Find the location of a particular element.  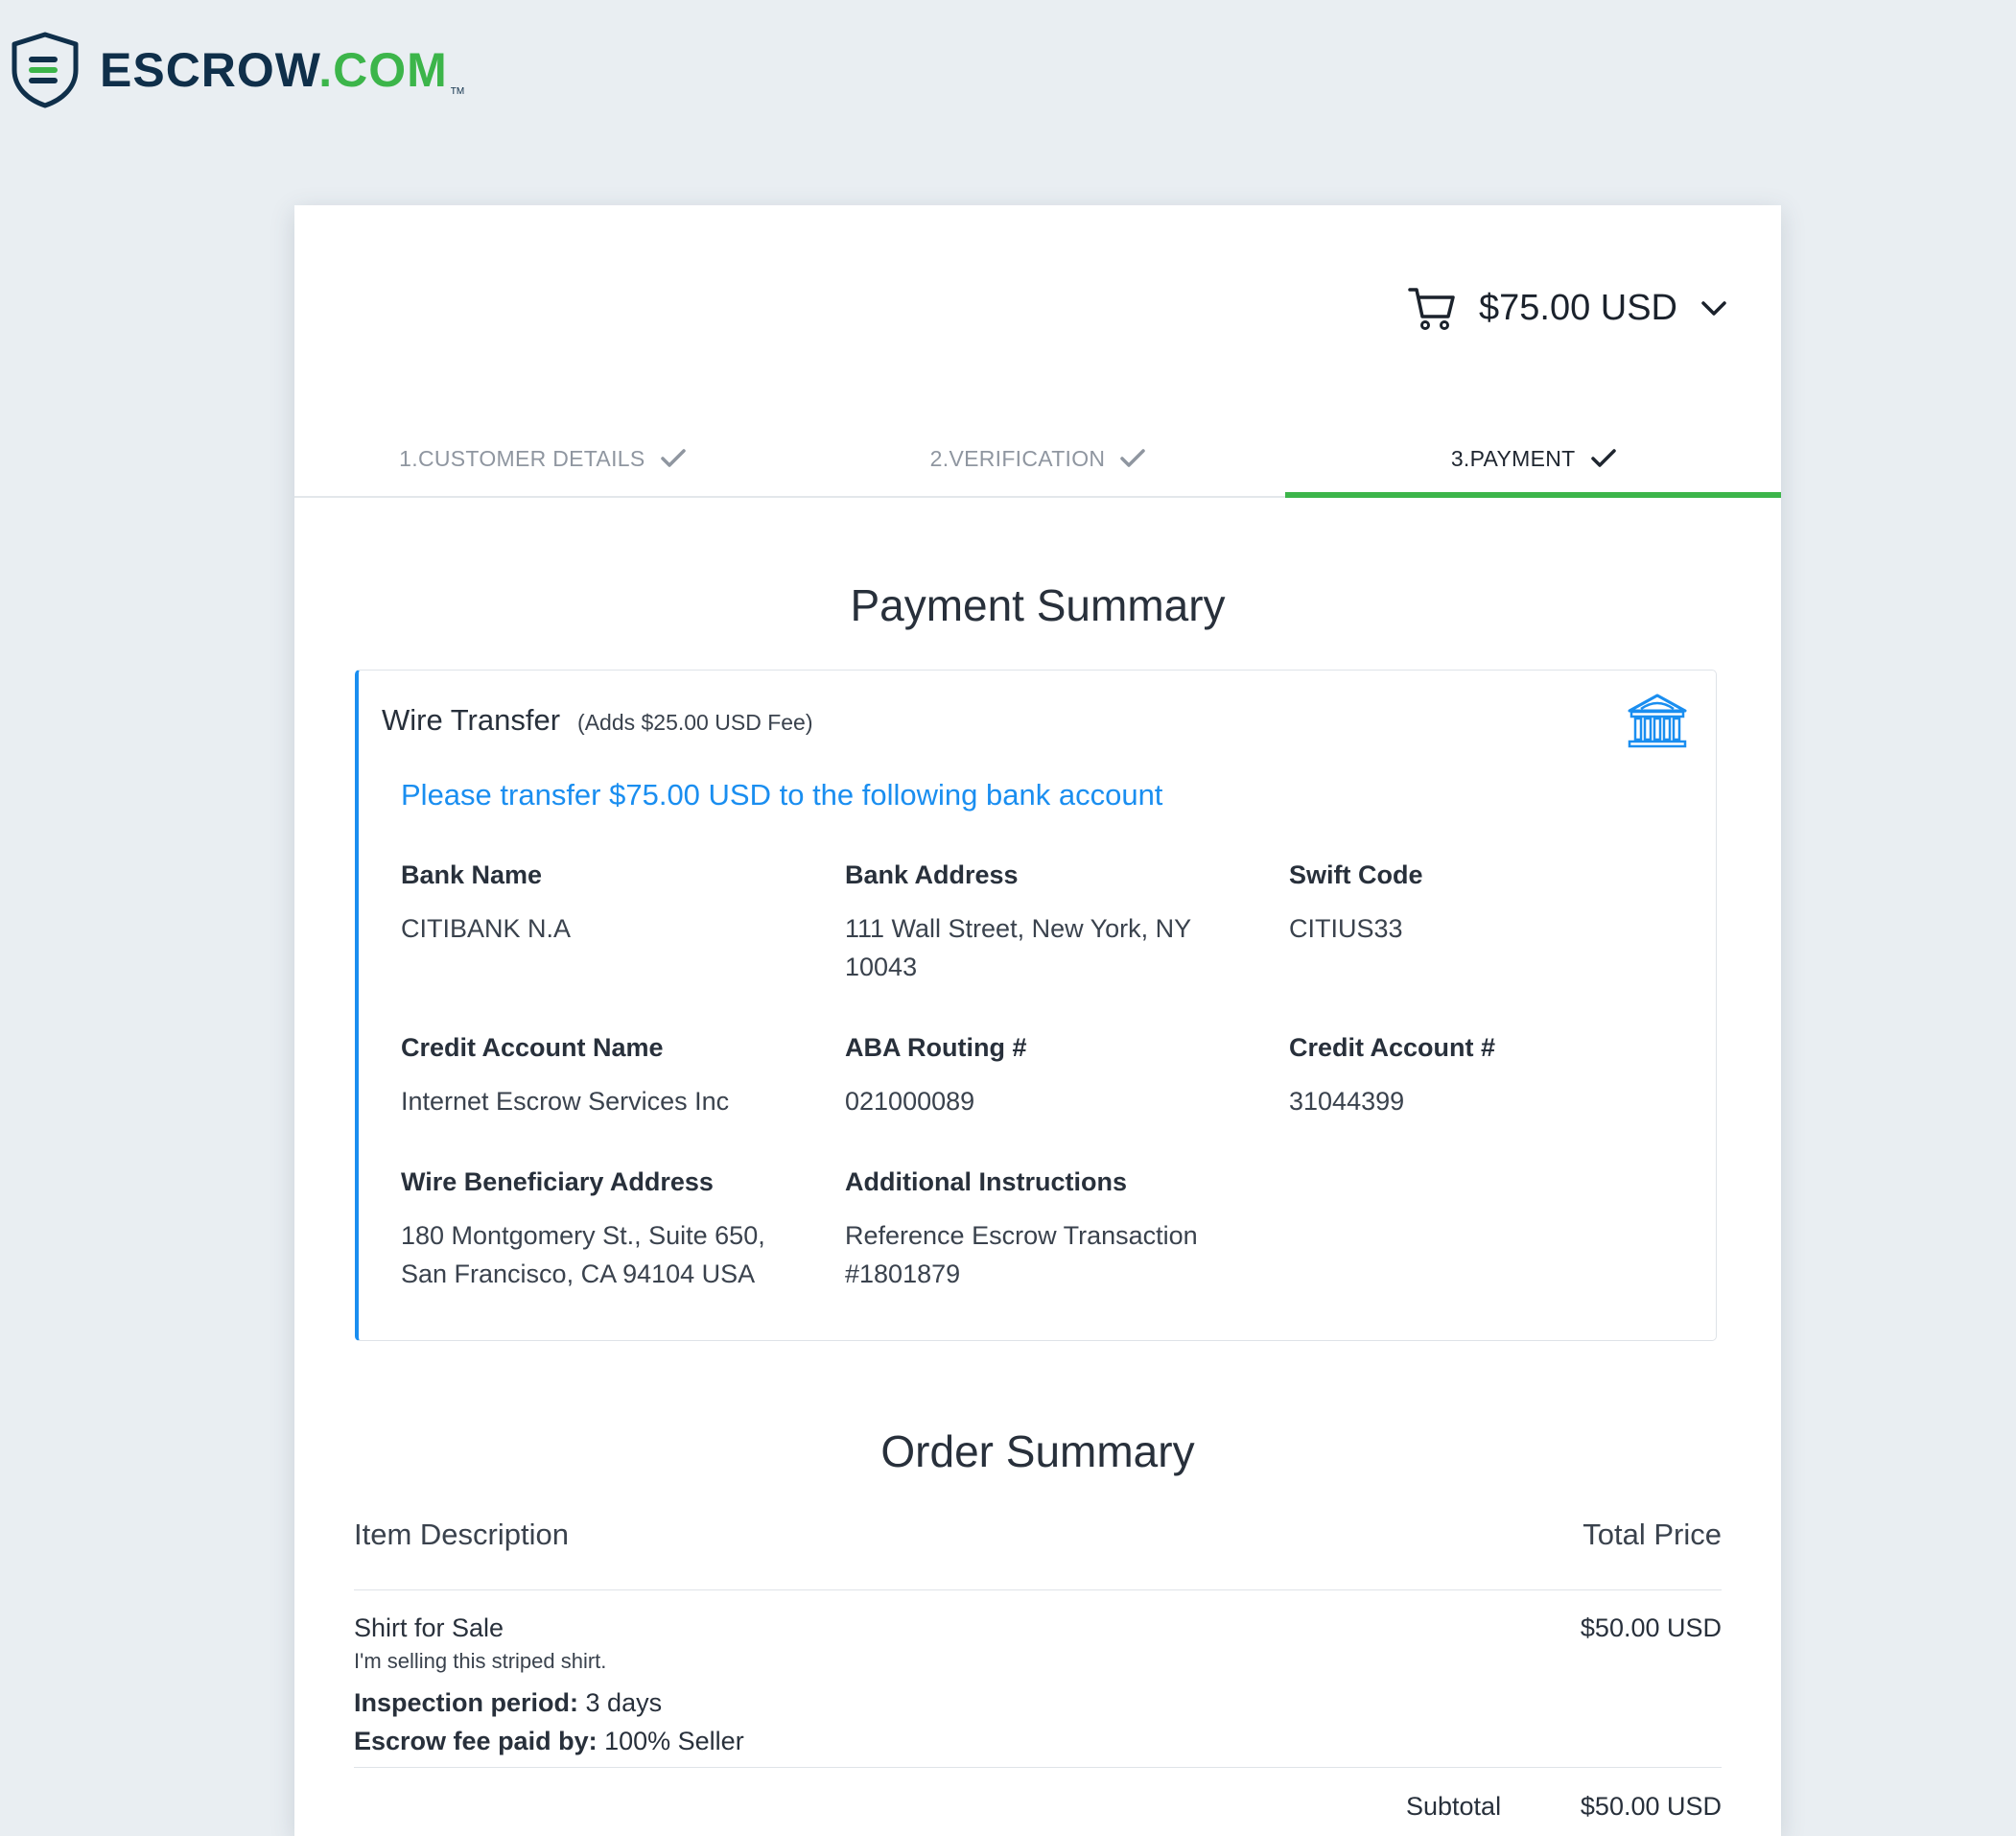

step-customer-details: 1.CUSTOMER DETAILS is located at coordinates (542, 459).